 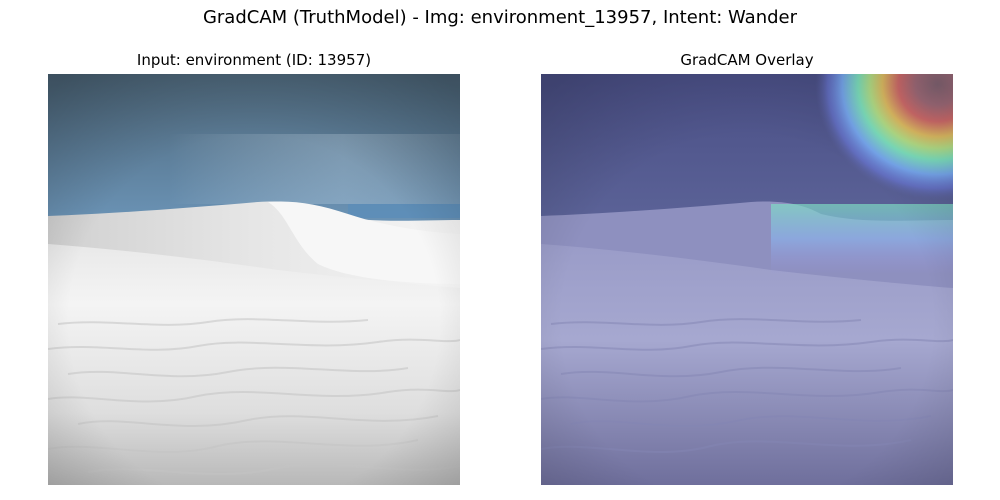 What do you see at coordinates (254, 60) in the screenshot?
I see `input-panel-title: Input: environment (ID: 13957)` at bounding box center [254, 60].